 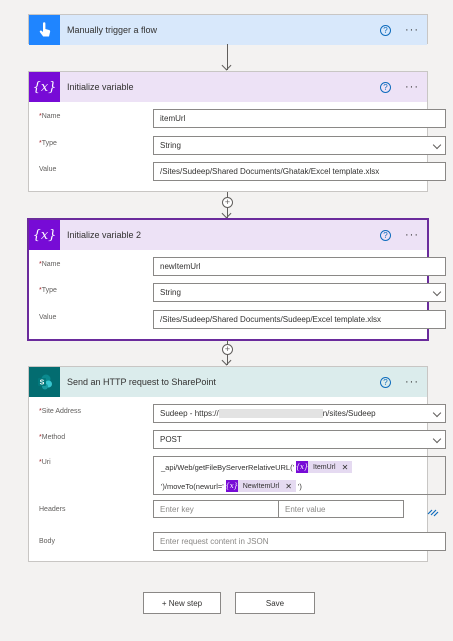 I want to click on switch-to-text-mode-icon, so click(x=433, y=513).